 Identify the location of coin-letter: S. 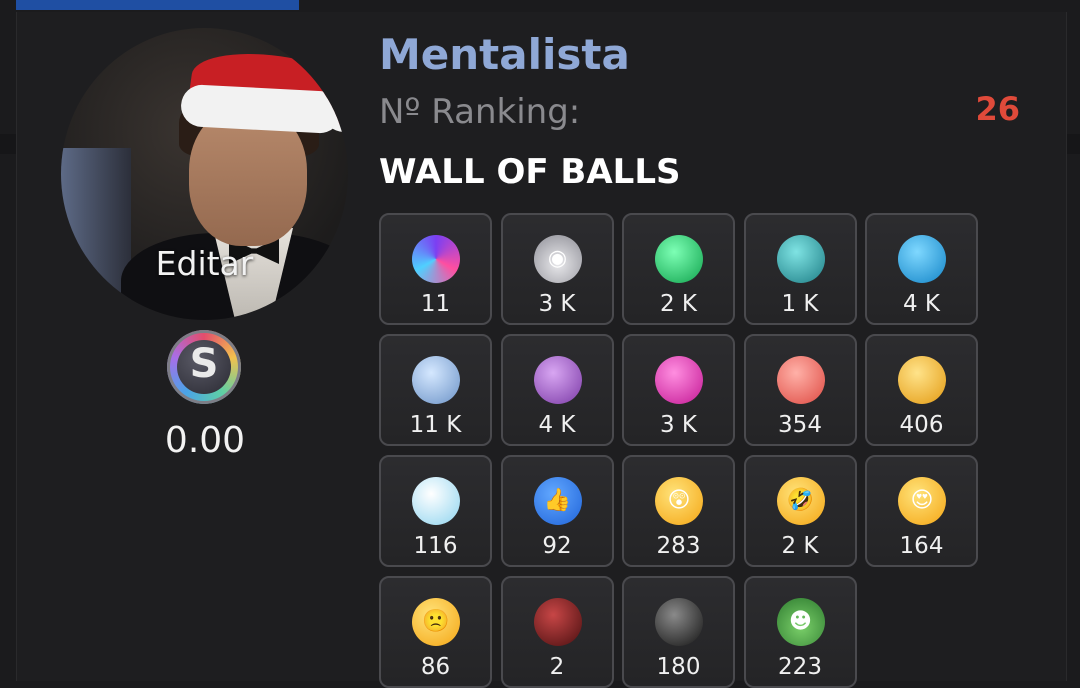
(204, 364).